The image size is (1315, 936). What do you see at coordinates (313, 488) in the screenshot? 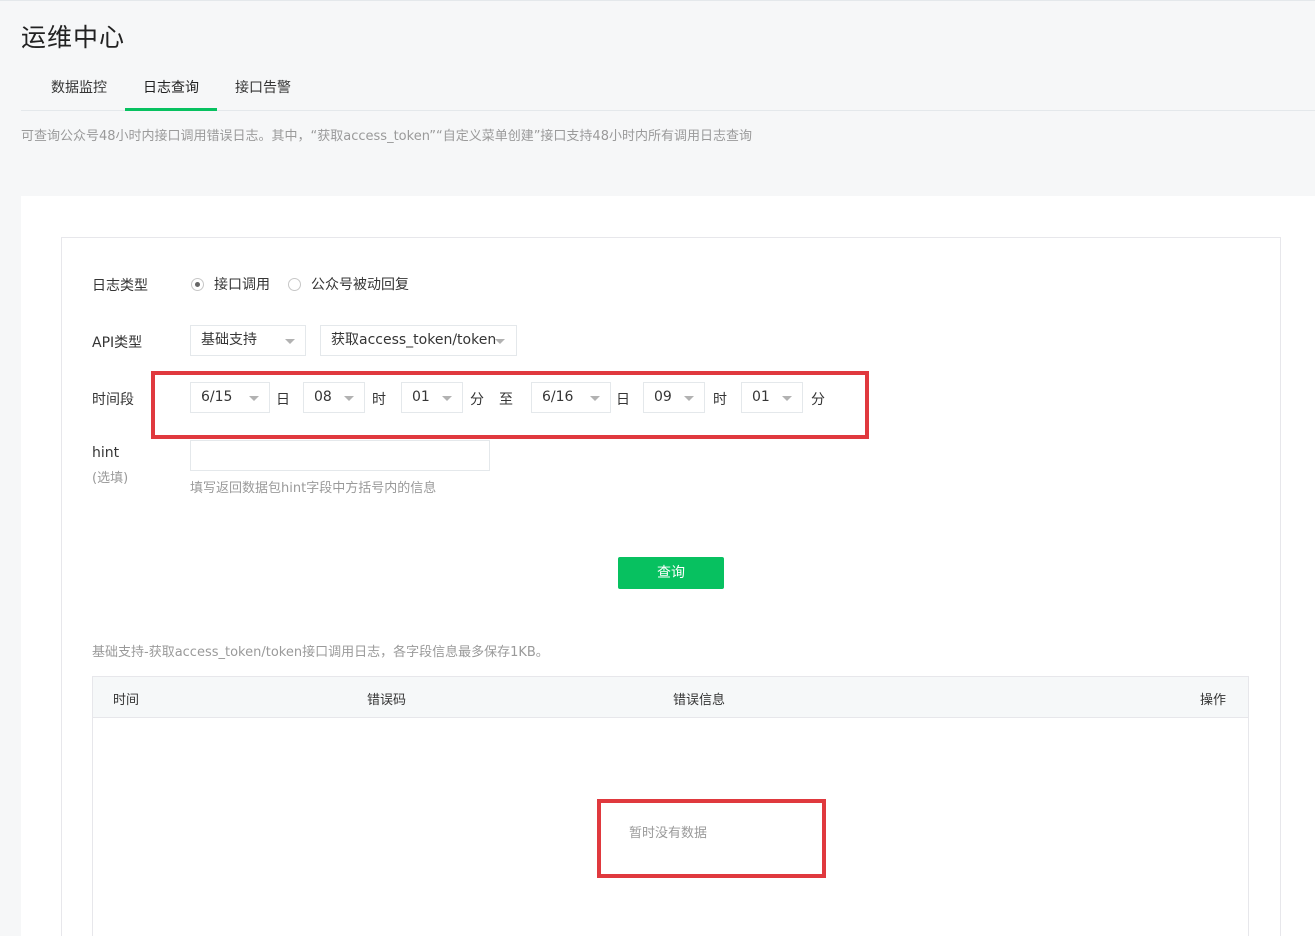
I see `hint-help-text: 填写返回数据包hint字段中方括号内的信息` at bounding box center [313, 488].